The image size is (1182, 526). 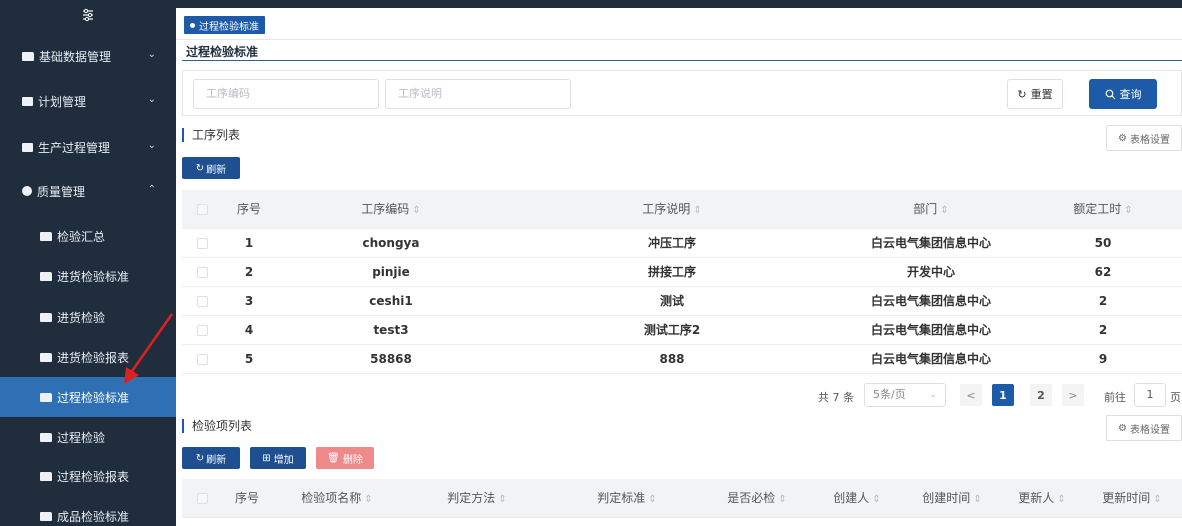 I want to click on cell-no: 2, so click(x=249, y=272).